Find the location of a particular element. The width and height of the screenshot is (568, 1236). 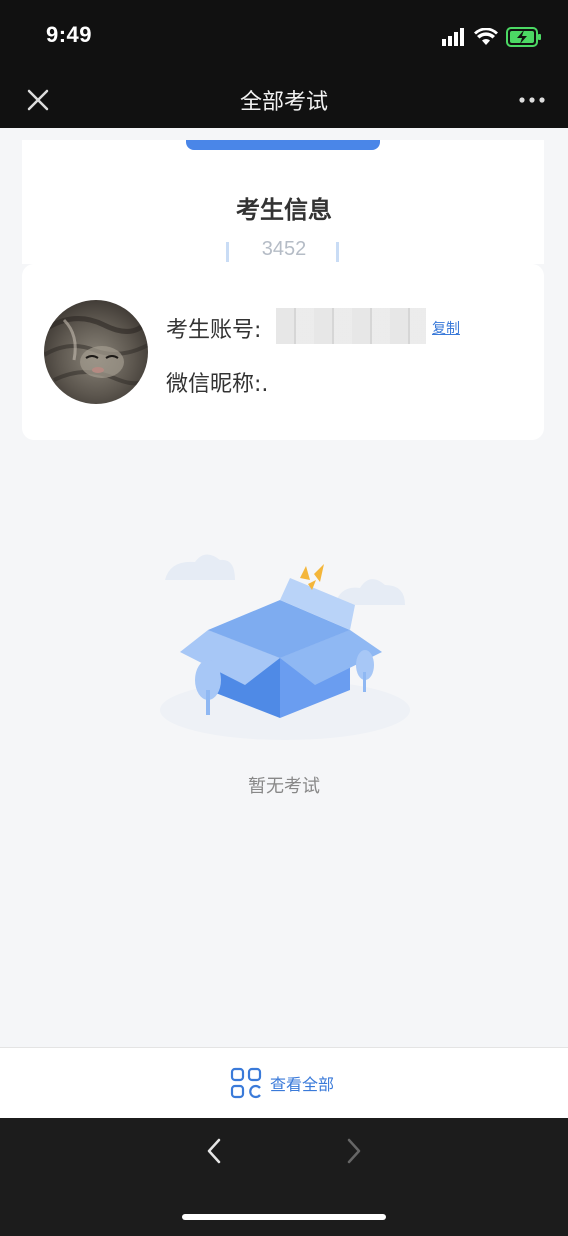

signal-icon is located at coordinates (453, 37).